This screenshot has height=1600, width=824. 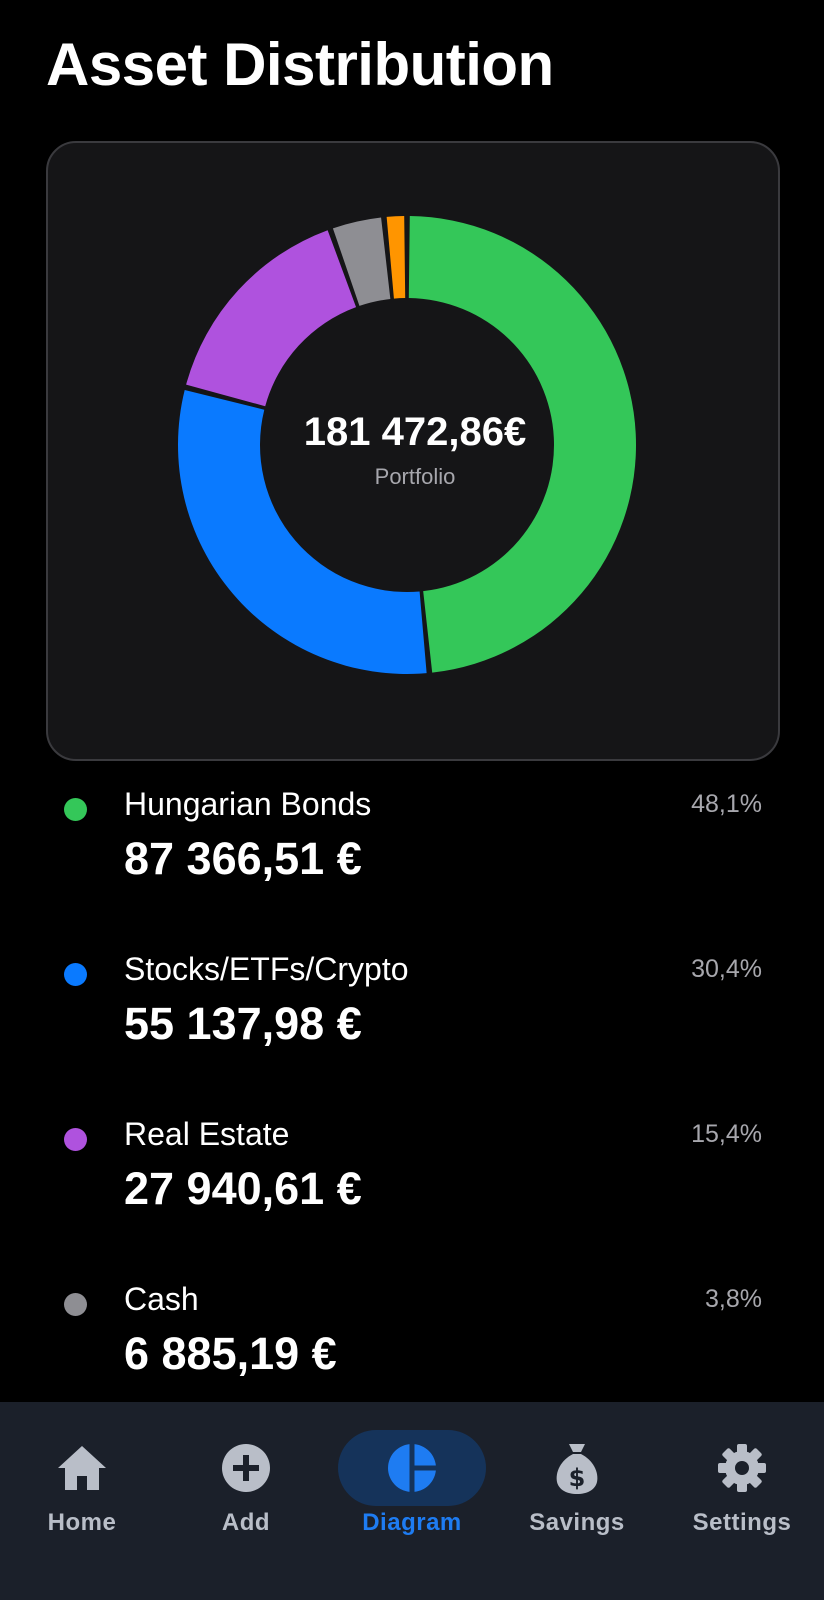 I want to click on asset-amount: 6 885,19 €, so click(x=230, y=1353).